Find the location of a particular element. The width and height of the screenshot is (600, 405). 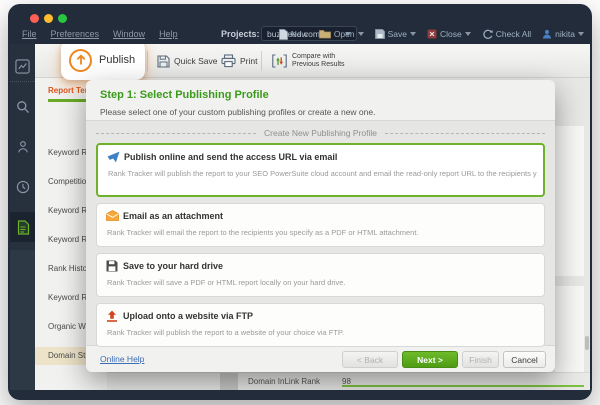

check-all-button: Check All is located at coordinates (506, 34).